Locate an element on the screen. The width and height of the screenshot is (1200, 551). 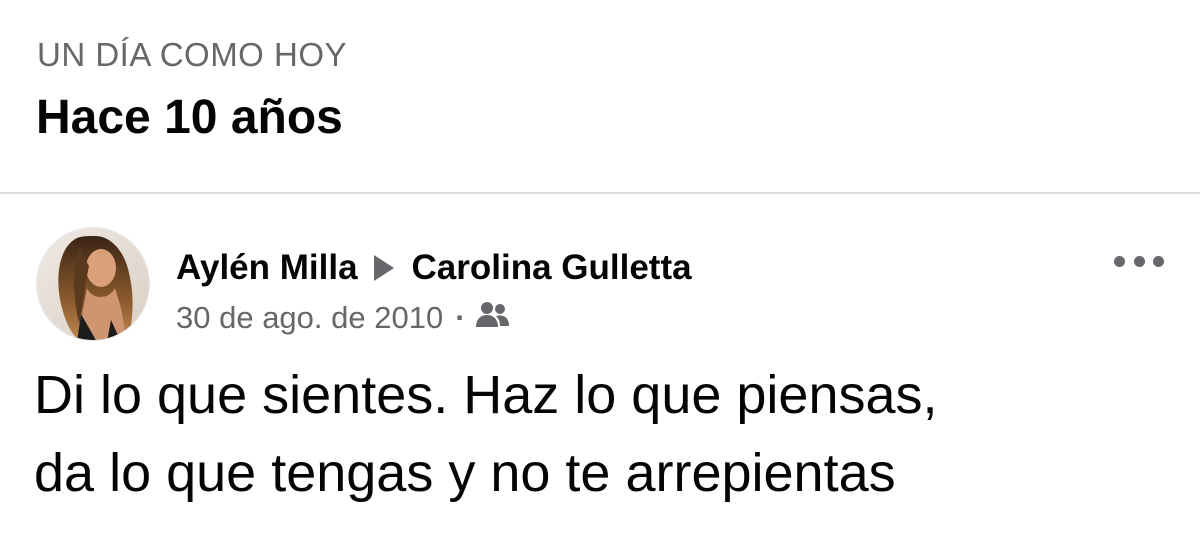
memory-title: Hace 10 años is located at coordinates (189, 117).